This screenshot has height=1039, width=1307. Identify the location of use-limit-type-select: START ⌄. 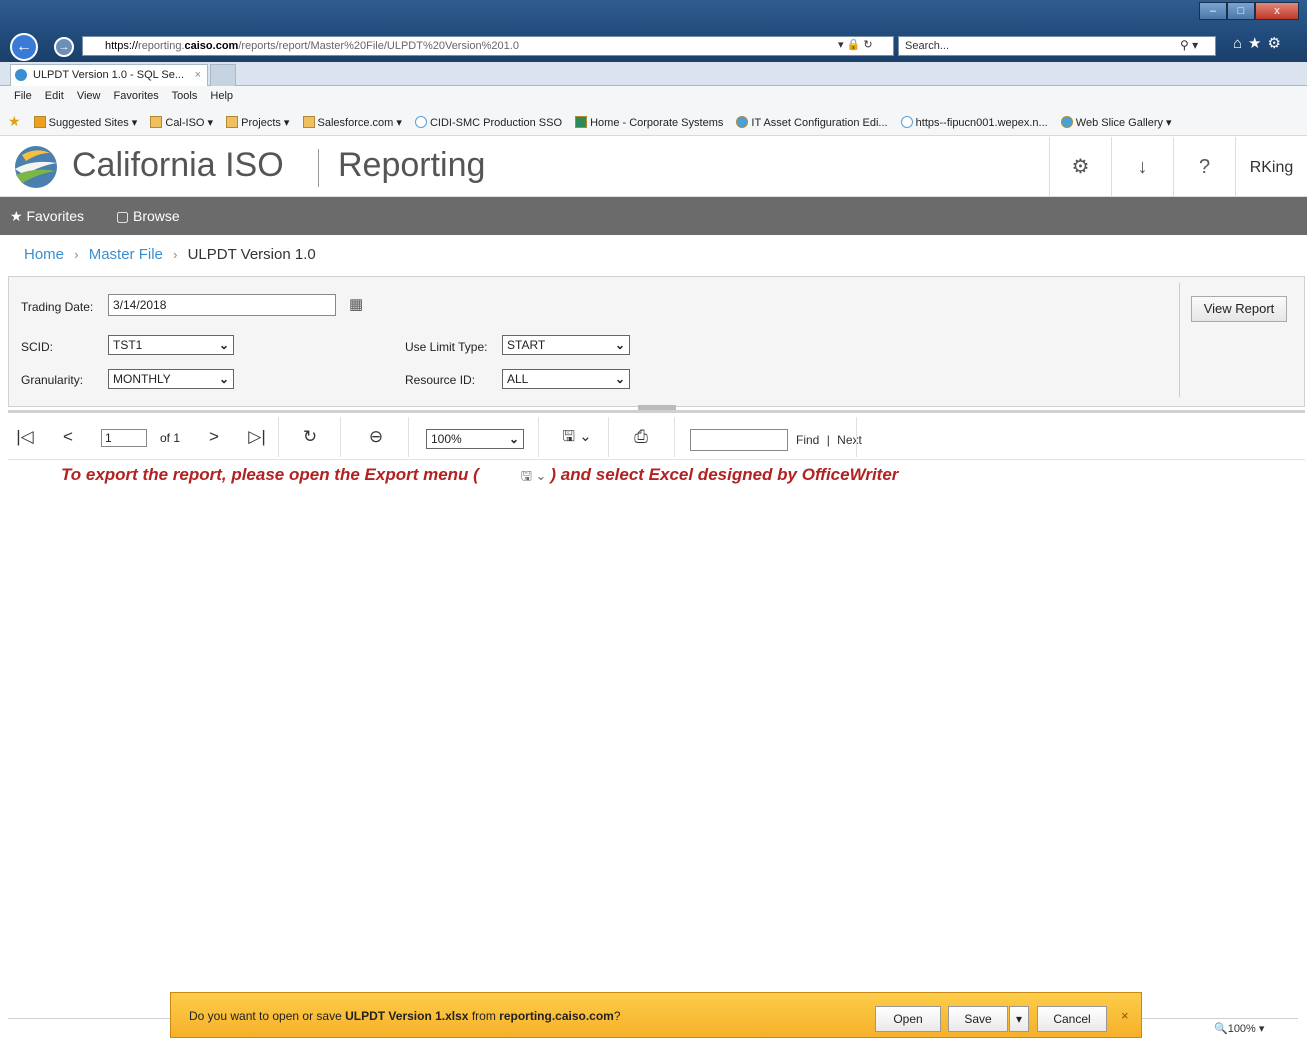
(566, 345).